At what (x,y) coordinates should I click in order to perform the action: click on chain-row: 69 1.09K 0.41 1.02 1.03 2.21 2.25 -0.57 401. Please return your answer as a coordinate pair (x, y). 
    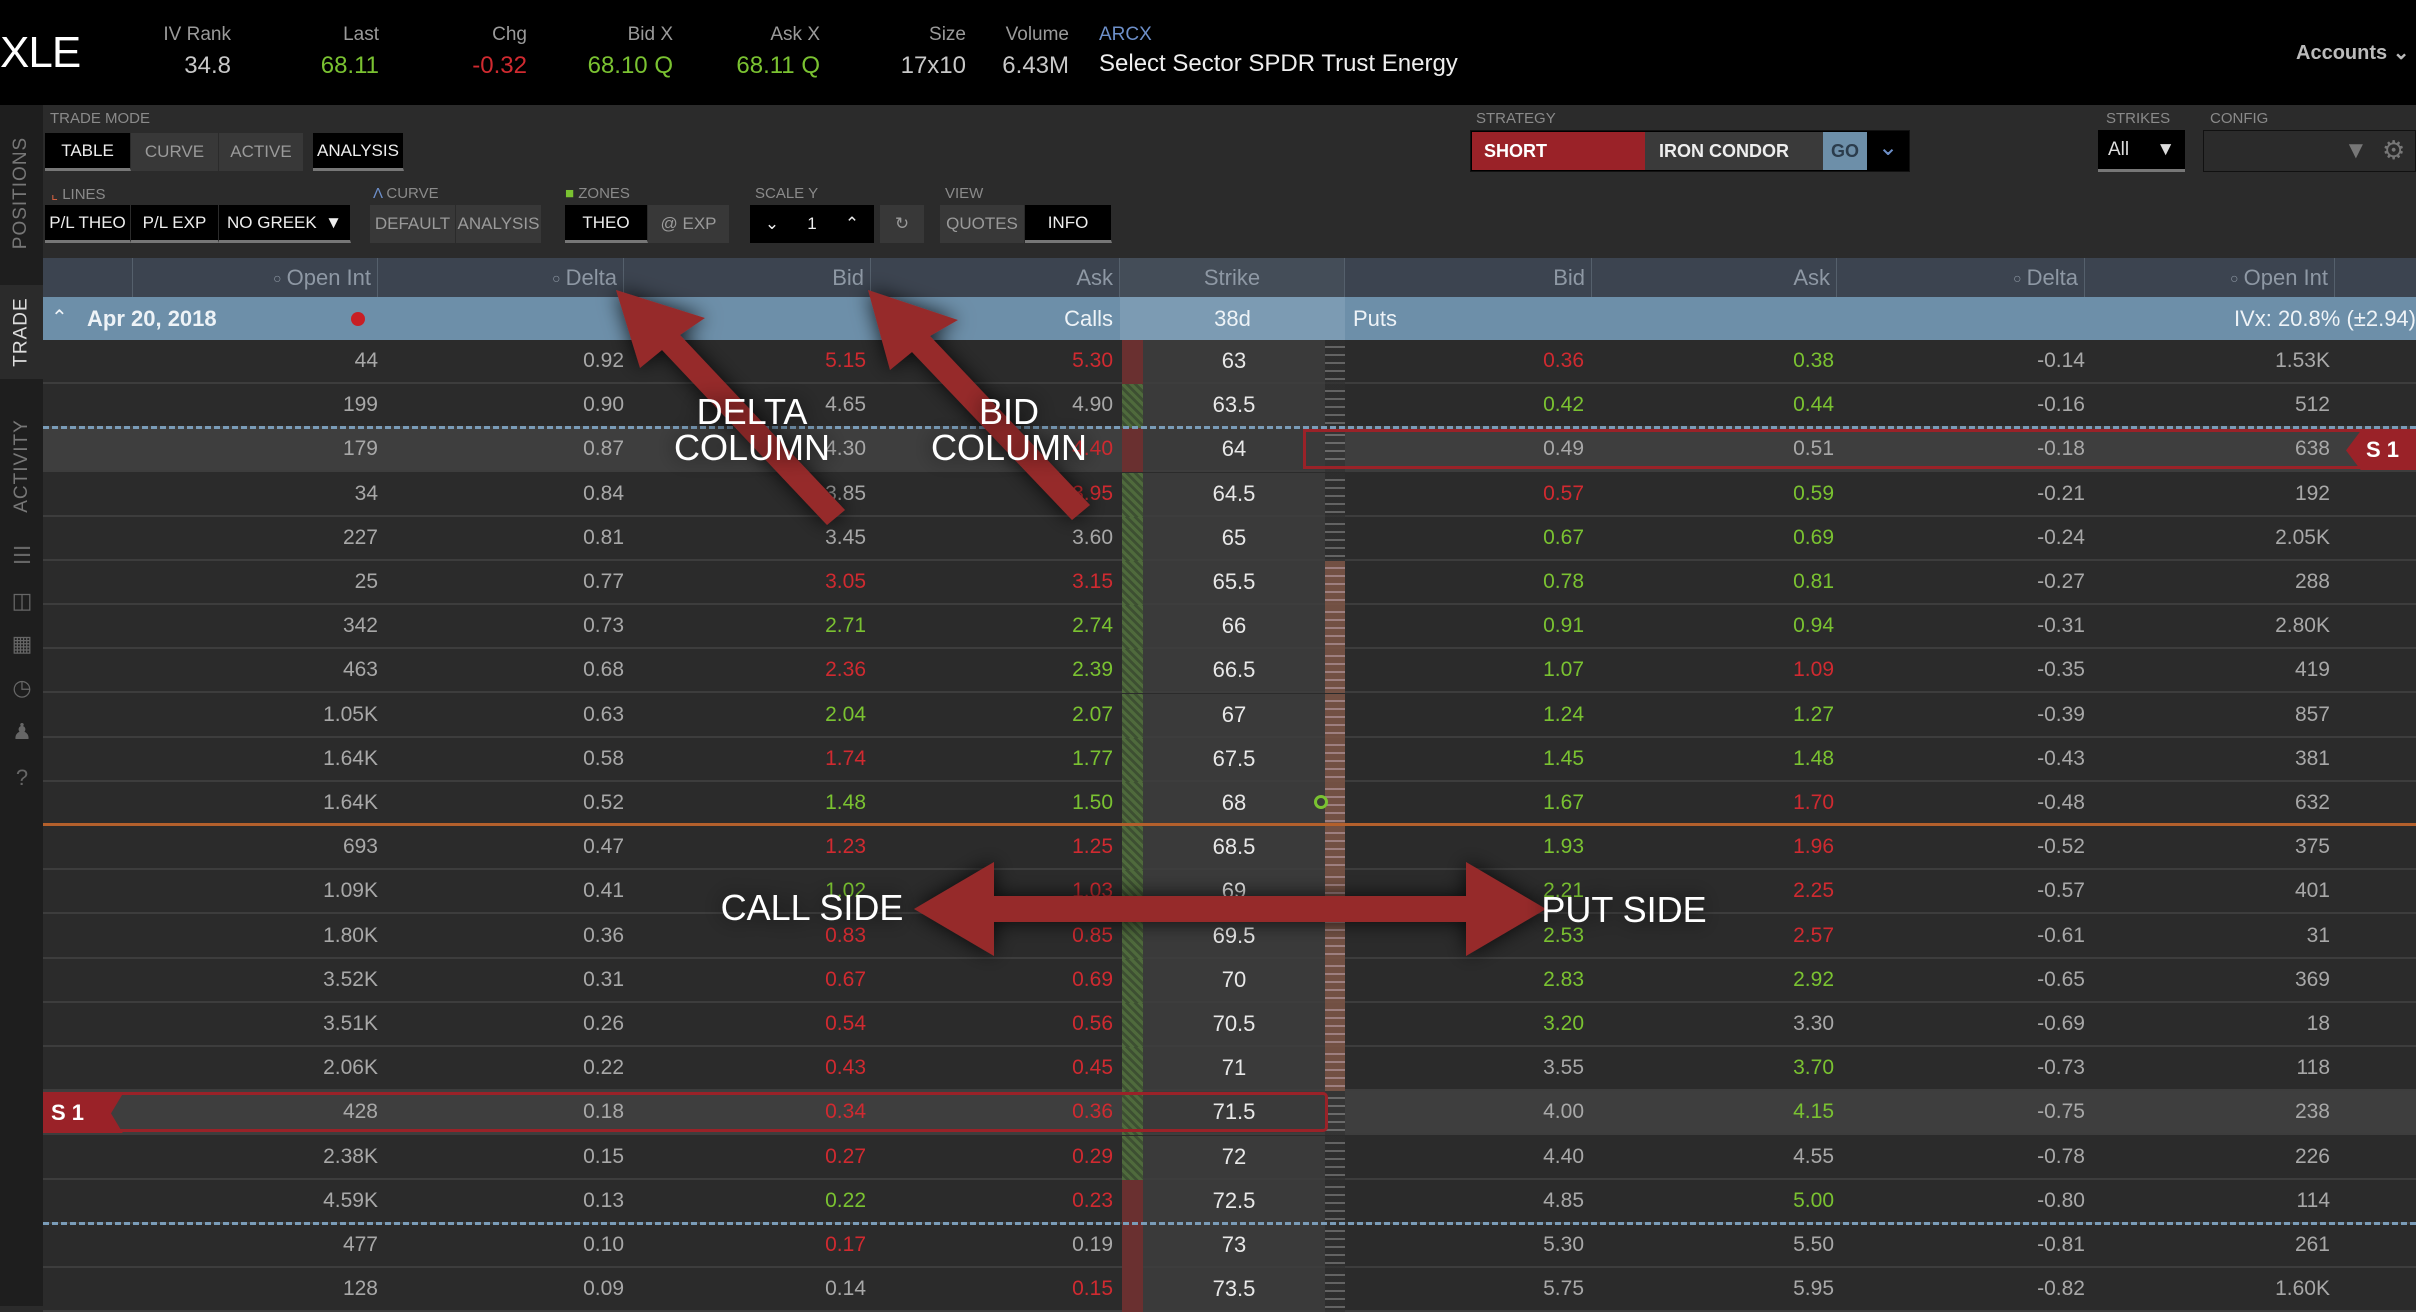
    Looking at the image, I should click on (1229, 892).